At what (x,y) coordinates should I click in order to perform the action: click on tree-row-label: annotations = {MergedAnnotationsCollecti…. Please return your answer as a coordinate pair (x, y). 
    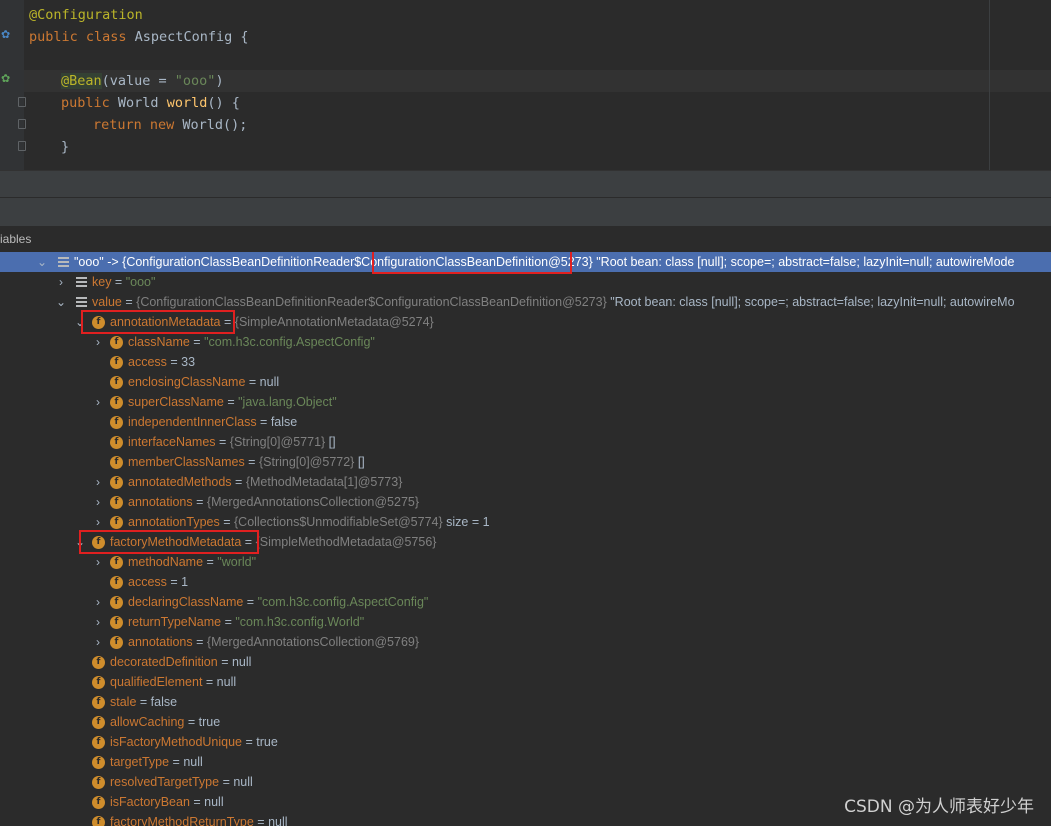
    Looking at the image, I should click on (274, 642).